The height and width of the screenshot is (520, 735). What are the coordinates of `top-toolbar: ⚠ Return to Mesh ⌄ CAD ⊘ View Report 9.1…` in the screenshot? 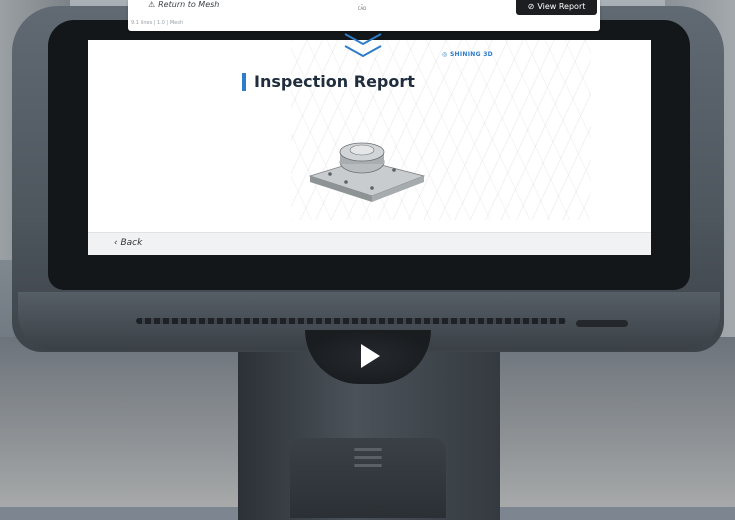 It's located at (364, 15).